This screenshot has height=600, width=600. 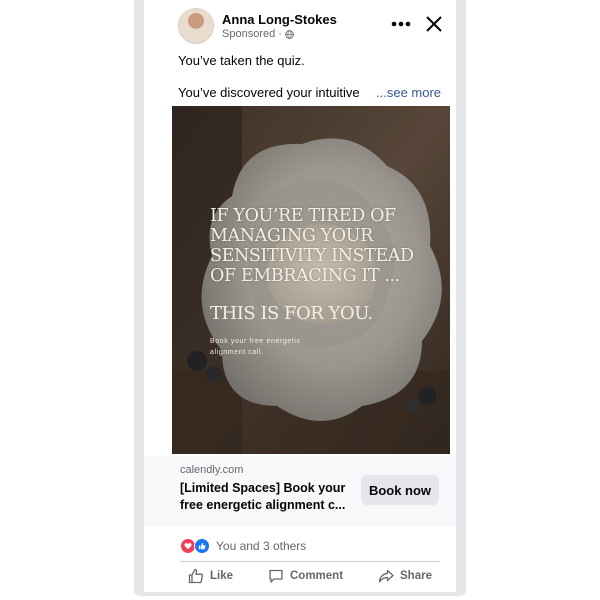 What do you see at coordinates (276, 576) in the screenshot?
I see `comment-icon` at bounding box center [276, 576].